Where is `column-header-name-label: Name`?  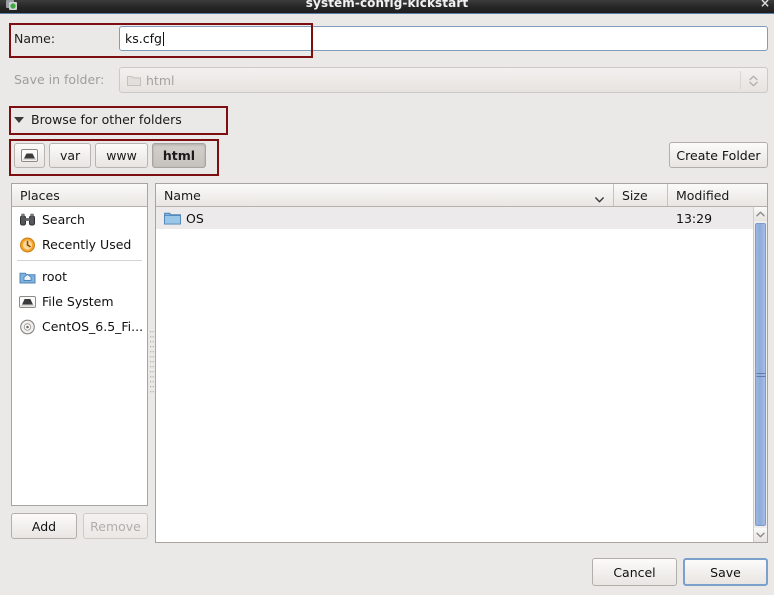 column-header-name-label: Name is located at coordinates (182, 195).